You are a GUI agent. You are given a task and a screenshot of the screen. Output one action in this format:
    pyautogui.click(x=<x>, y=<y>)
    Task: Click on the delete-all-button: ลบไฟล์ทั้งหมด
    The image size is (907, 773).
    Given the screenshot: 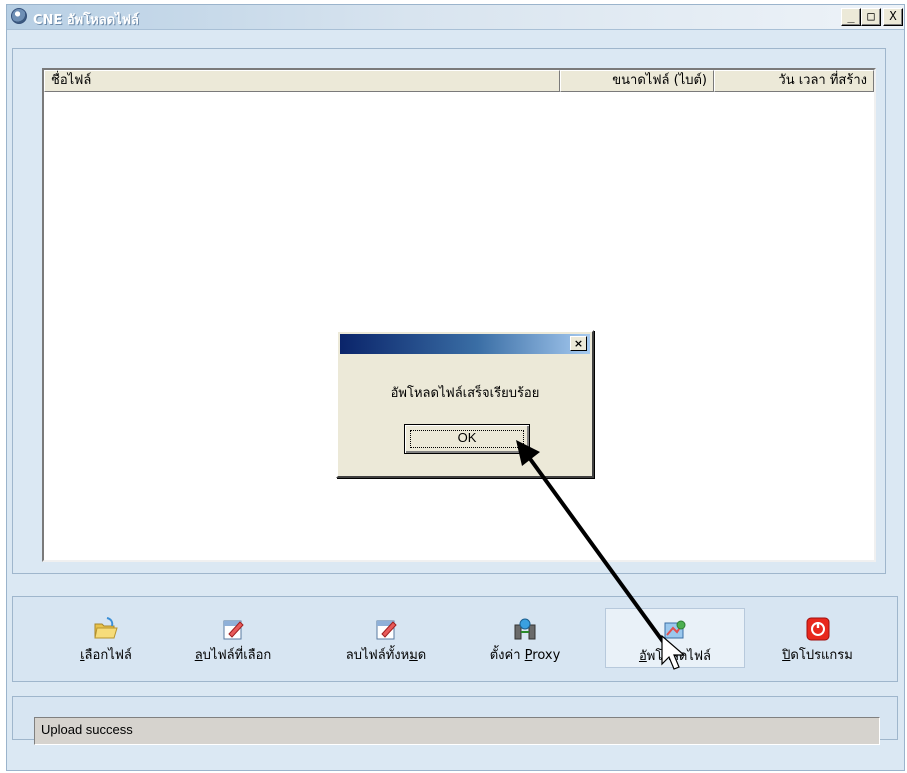 What is the action you would take?
    pyautogui.click(x=386, y=638)
    